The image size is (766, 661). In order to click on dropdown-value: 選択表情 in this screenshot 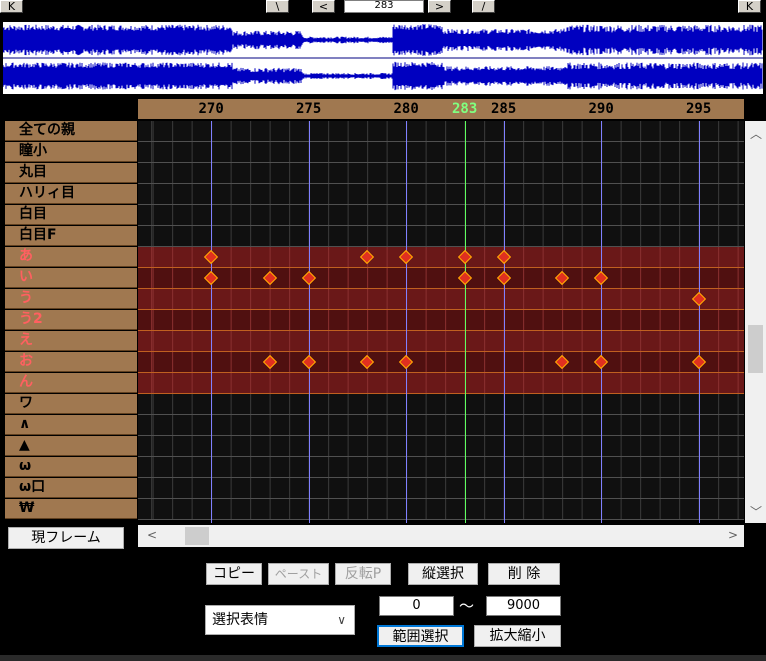, I will do `click(240, 620)`.